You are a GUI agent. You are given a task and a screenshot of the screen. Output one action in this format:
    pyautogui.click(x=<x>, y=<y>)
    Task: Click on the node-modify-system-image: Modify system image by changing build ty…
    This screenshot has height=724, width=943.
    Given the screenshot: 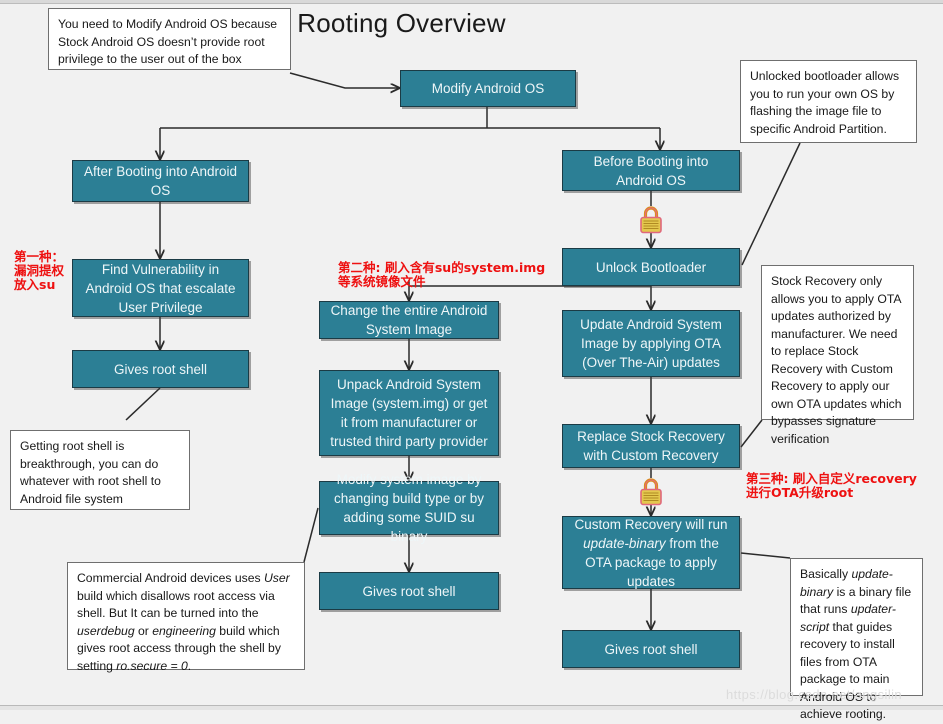 What is the action you would take?
    pyautogui.click(x=409, y=508)
    